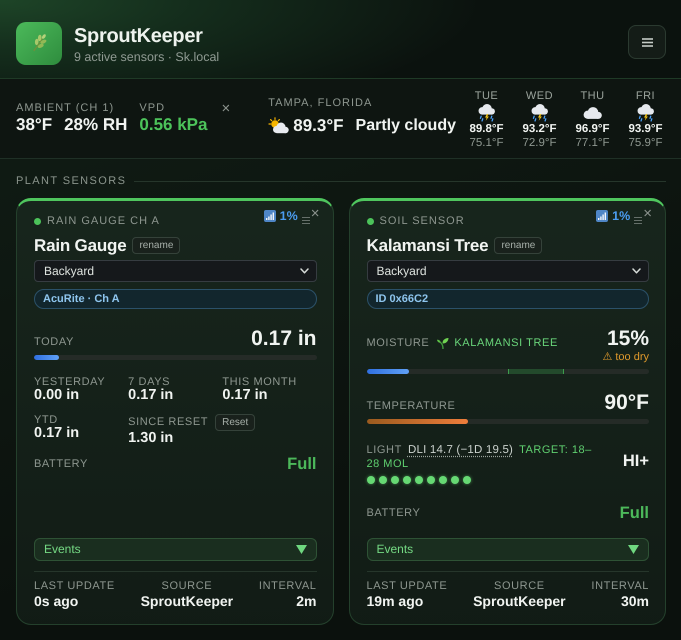  What do you see at coordinates (151, 438) in the screenshot?
I see `stat-value: 1.30 in` at bounding box center [151, 438].